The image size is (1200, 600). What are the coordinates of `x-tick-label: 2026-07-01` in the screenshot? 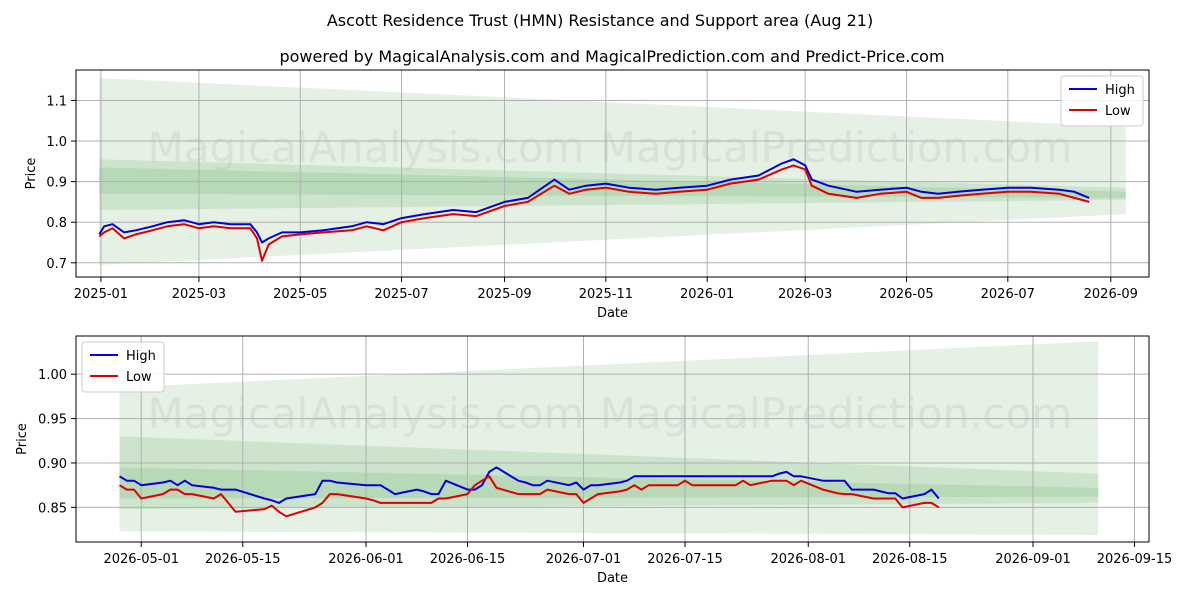 It's located at (584, 559).